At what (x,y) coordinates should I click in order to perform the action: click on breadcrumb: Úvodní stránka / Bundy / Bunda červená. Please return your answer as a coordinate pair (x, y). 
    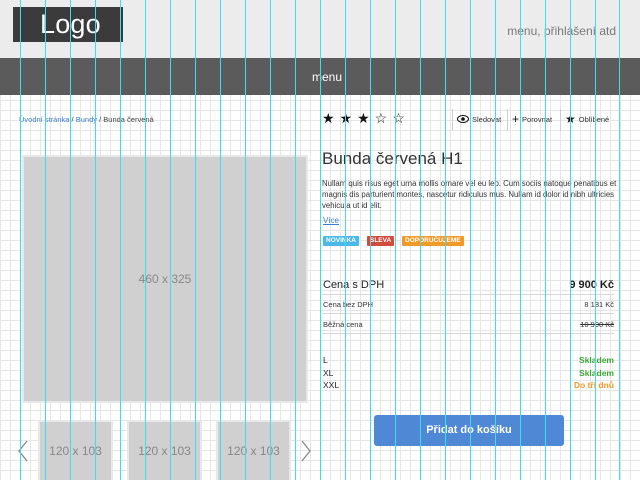
    Looking at the image, I should click on (86, 119).